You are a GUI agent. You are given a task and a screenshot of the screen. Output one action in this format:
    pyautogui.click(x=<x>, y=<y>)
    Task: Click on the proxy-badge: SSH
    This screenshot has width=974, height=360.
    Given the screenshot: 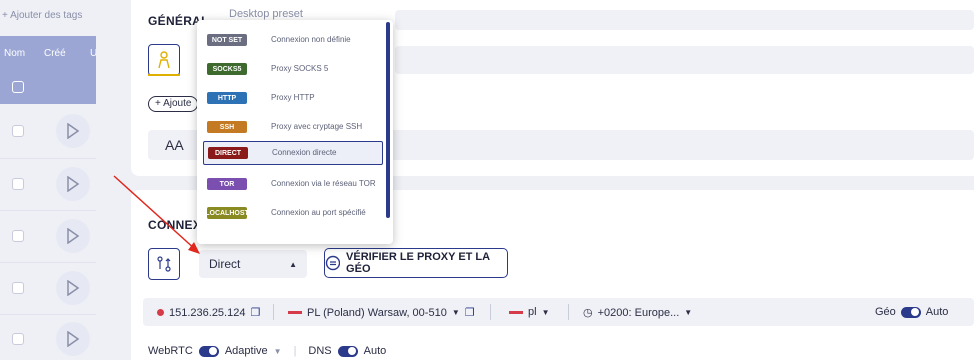 What is the action you would take?
    pyautogui.click(x=227, y=127)
    